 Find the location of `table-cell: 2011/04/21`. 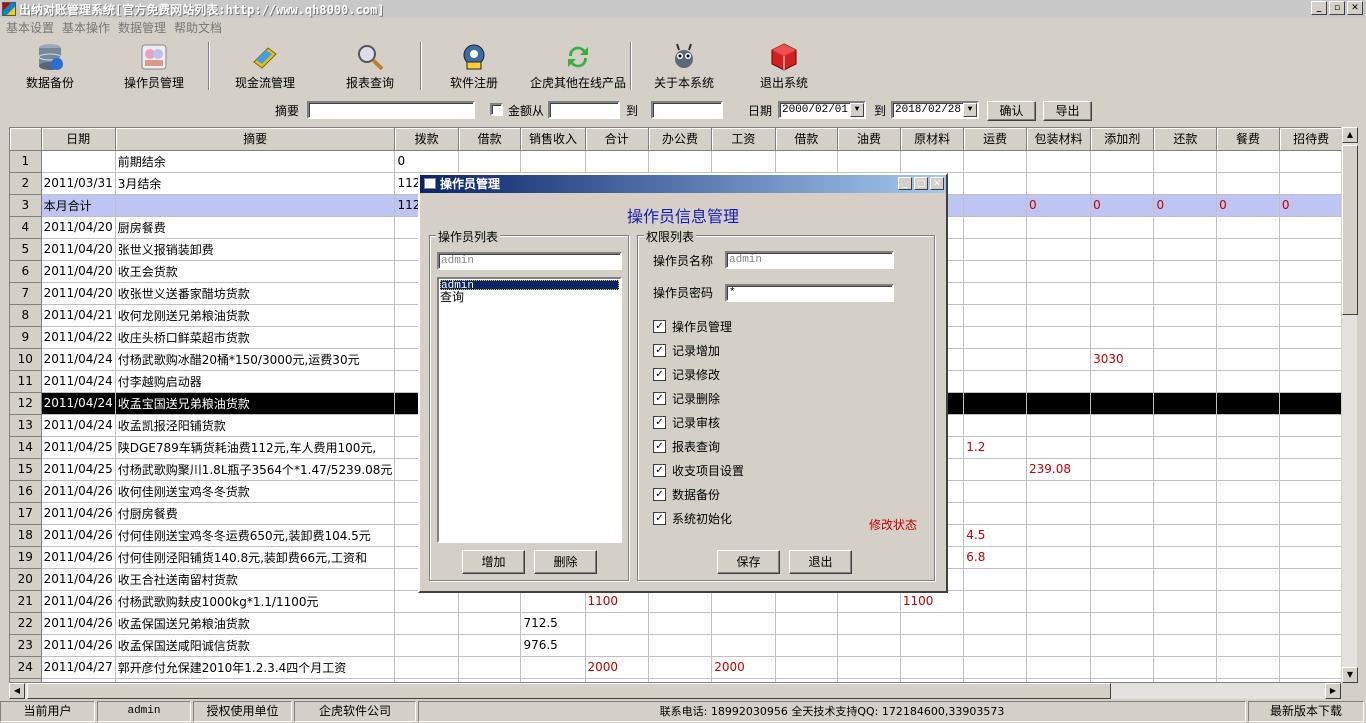

table-cell: 2011/04/21 is located at coordinates (78, 315).